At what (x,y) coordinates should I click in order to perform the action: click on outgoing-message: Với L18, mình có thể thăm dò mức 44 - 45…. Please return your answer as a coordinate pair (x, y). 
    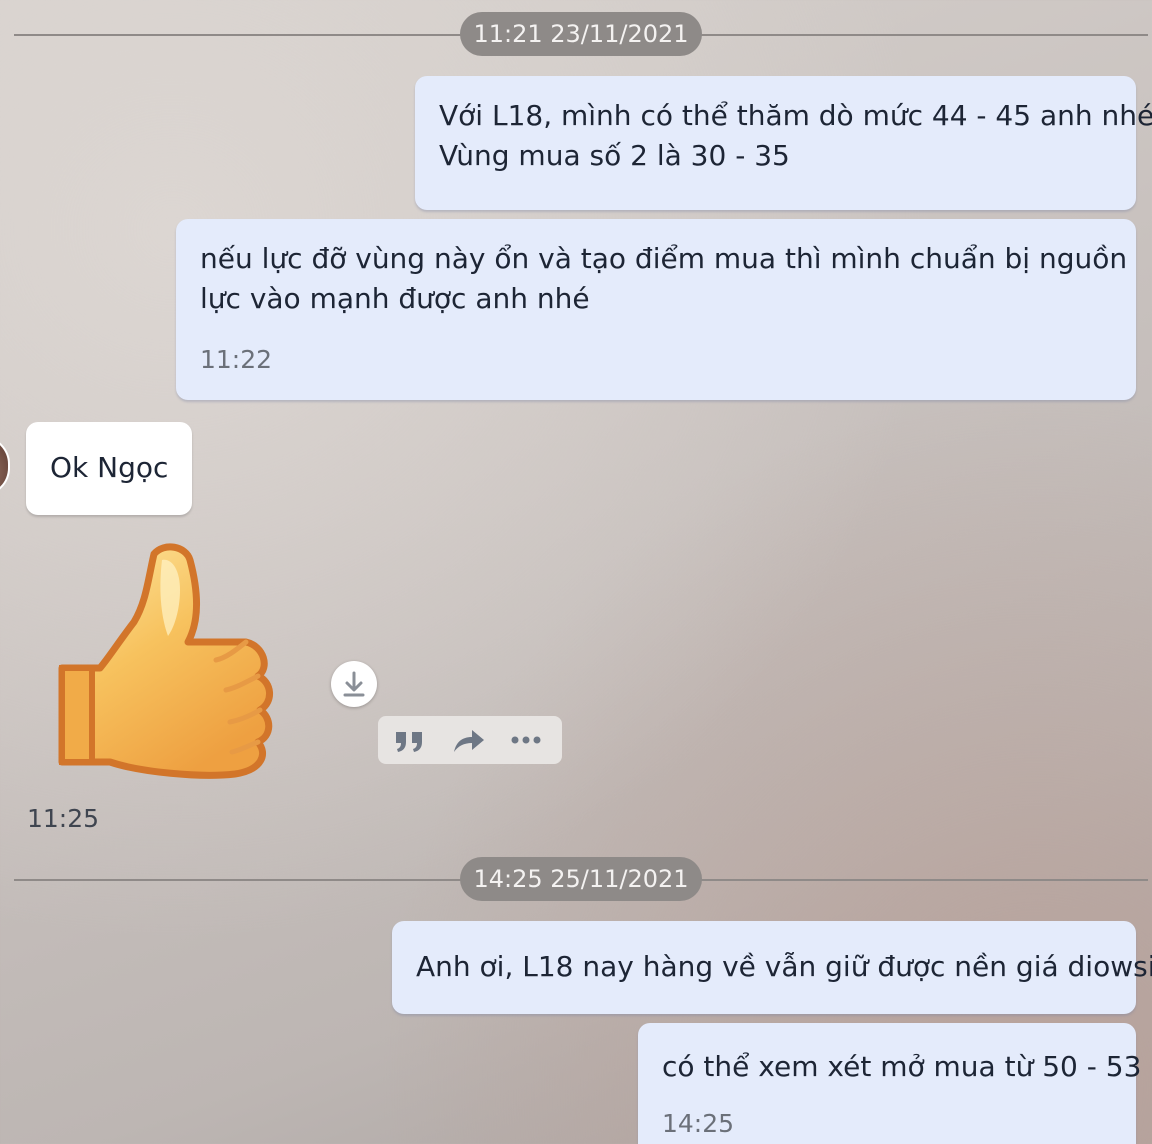
    Looking at the image, I should click on (783, 143).